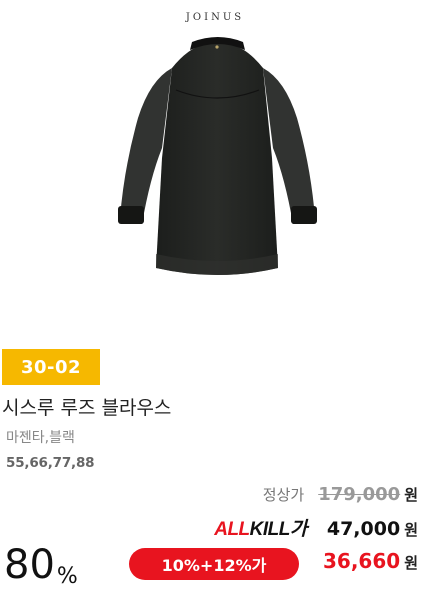 This screenshot has width=430, height=600. I want to click on allkill-price: 47,000, so click(363, 529).